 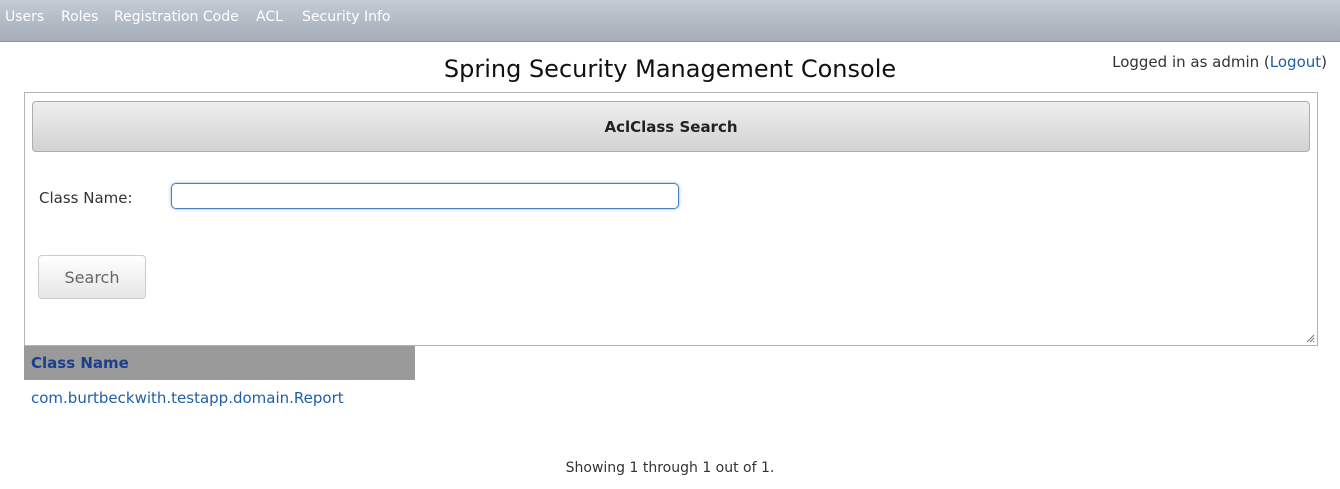 What do you see at coordinates (92, 277) in the screenshot?
I see `search-button: Search` at bounding box center [92, 277].